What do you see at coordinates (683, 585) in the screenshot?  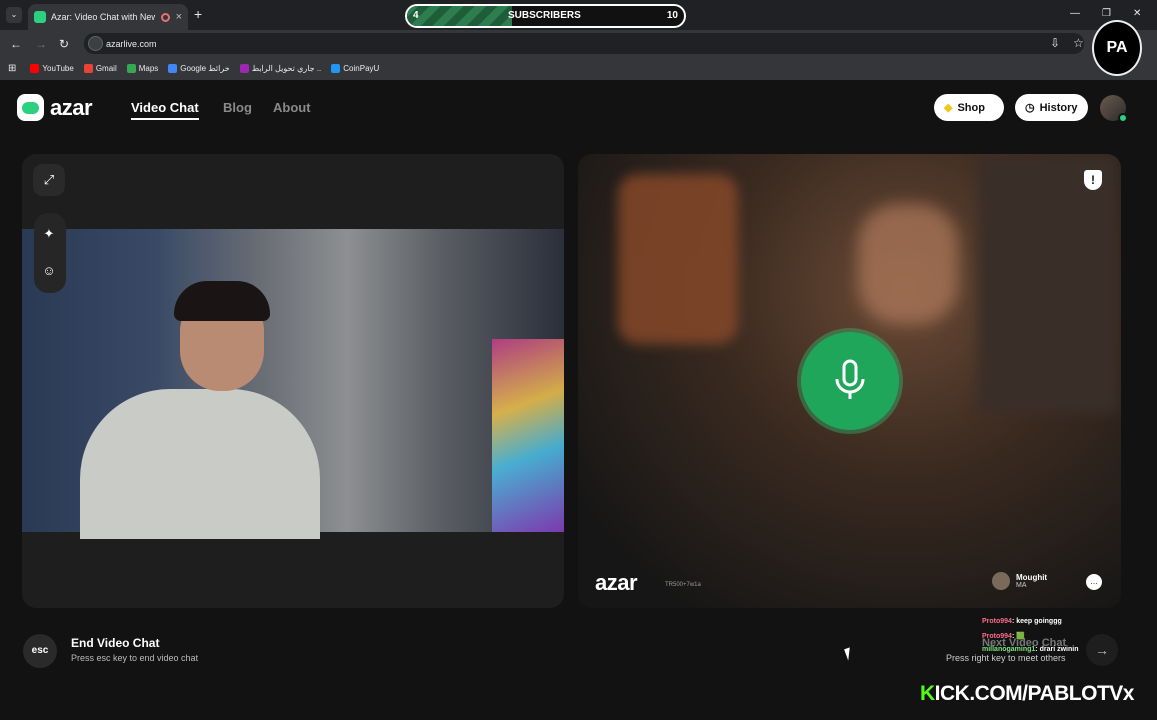 I see `partner-id: TR500+7w1a` at bounding box center [683, 585].